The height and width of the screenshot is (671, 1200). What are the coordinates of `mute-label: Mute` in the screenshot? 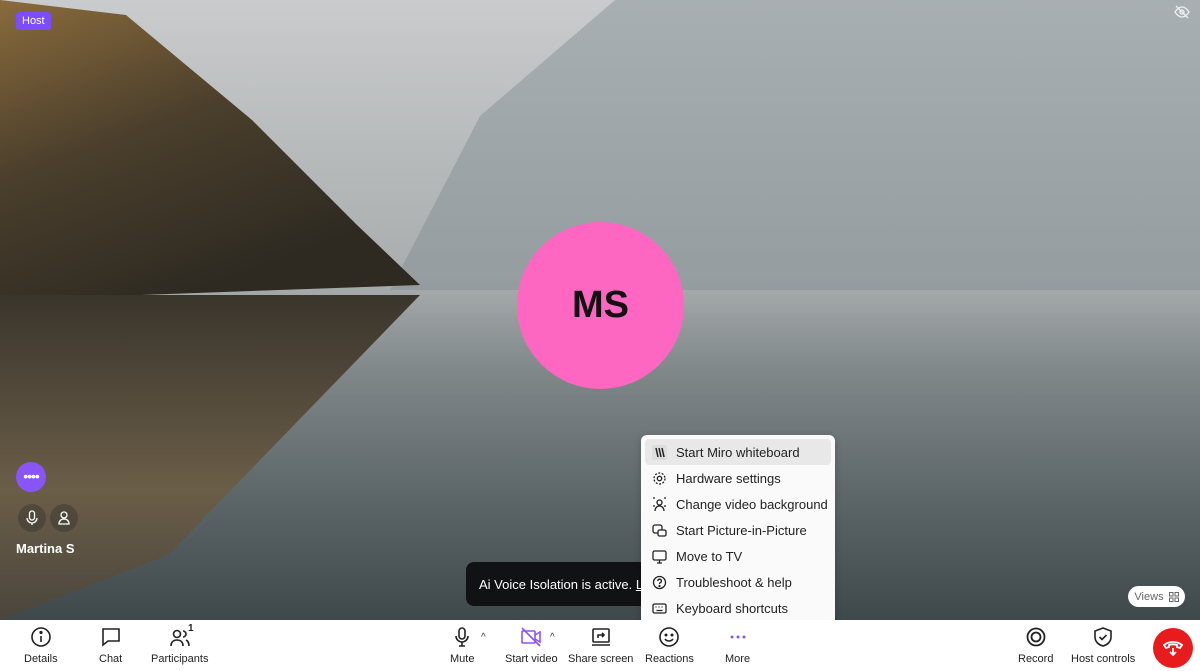 It's located at (462, 659).